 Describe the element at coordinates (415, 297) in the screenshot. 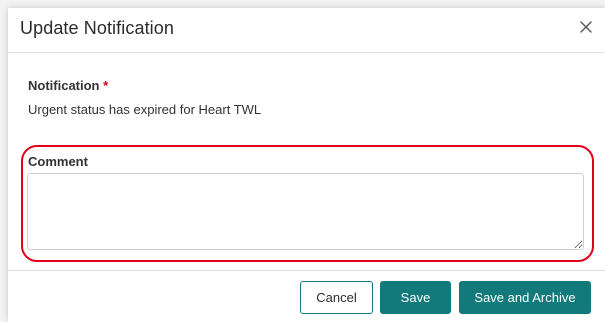

I see `save-button: Save` at that location.